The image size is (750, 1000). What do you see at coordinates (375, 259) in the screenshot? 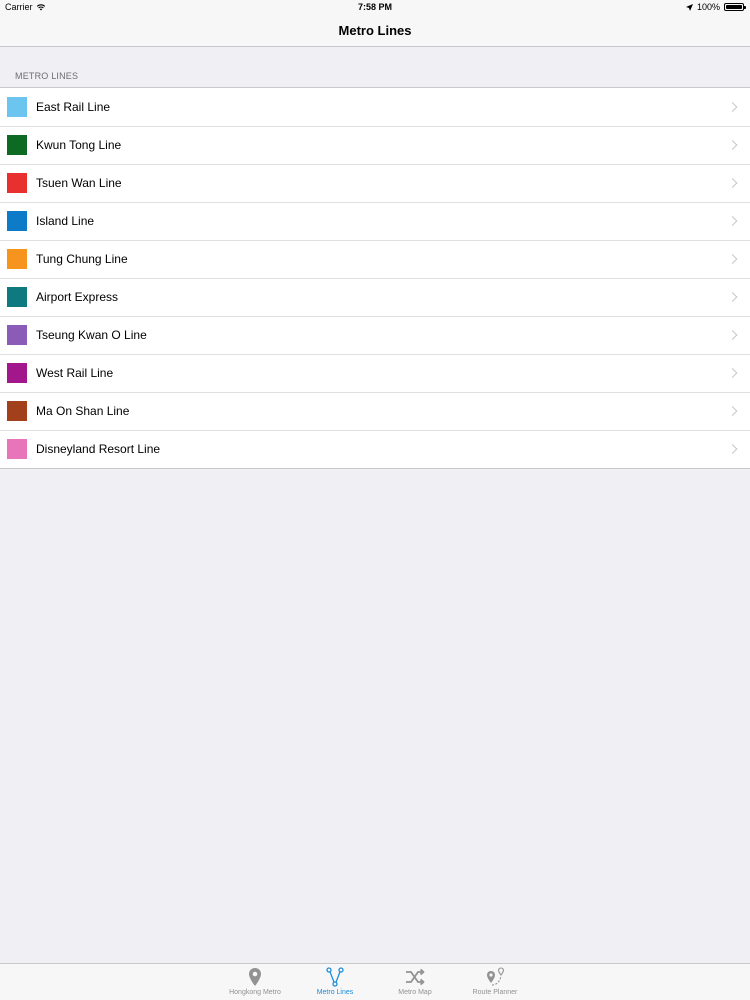
I see `line-row: Tung Chung Line` at bounding box center [375, 259].